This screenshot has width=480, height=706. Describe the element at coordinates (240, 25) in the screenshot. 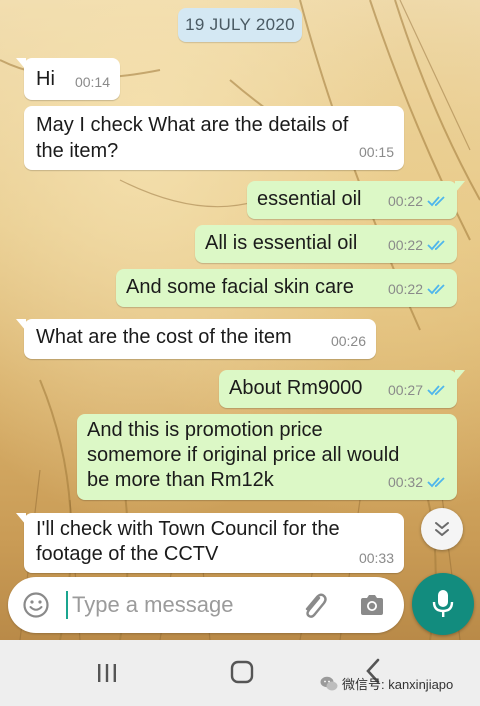

I see `date-chip: 19 JULY 2020` at that location.